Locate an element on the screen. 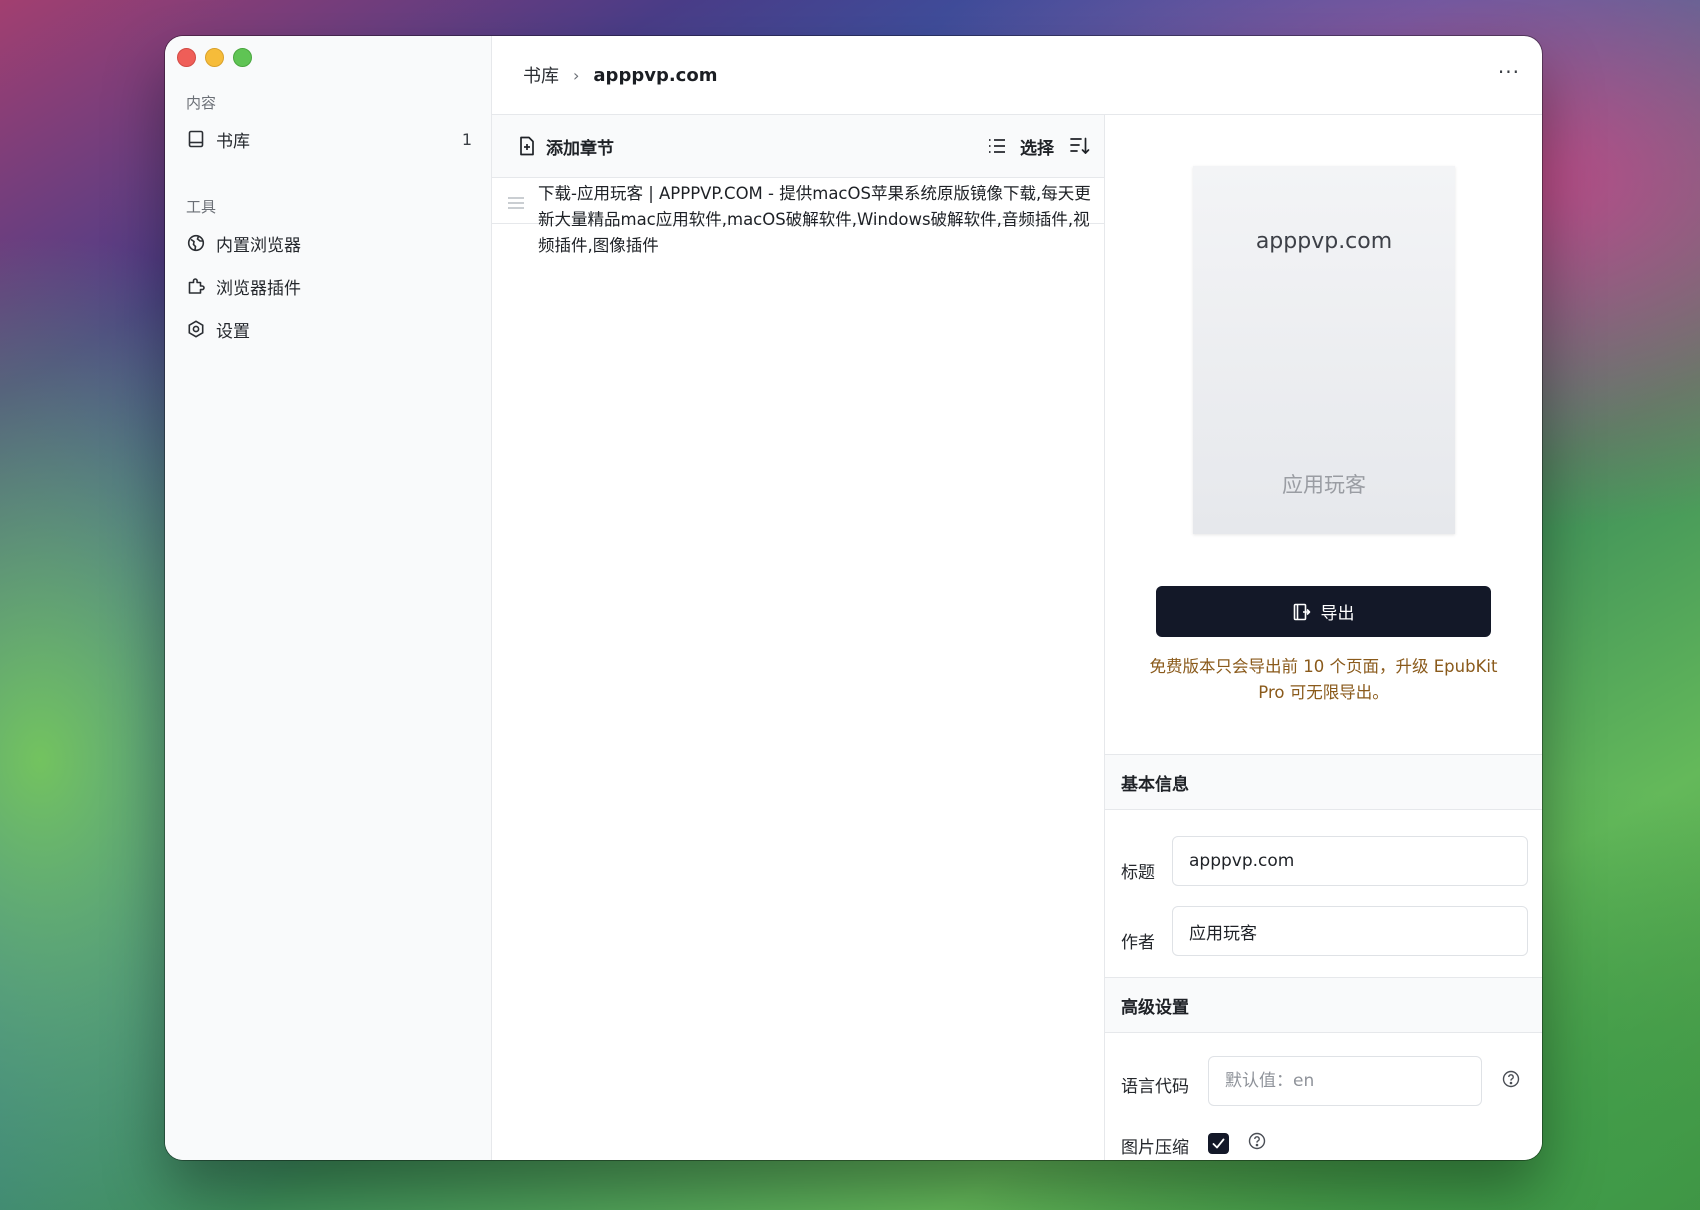  select-button: 选择 is located at coordinates (1021, 146).